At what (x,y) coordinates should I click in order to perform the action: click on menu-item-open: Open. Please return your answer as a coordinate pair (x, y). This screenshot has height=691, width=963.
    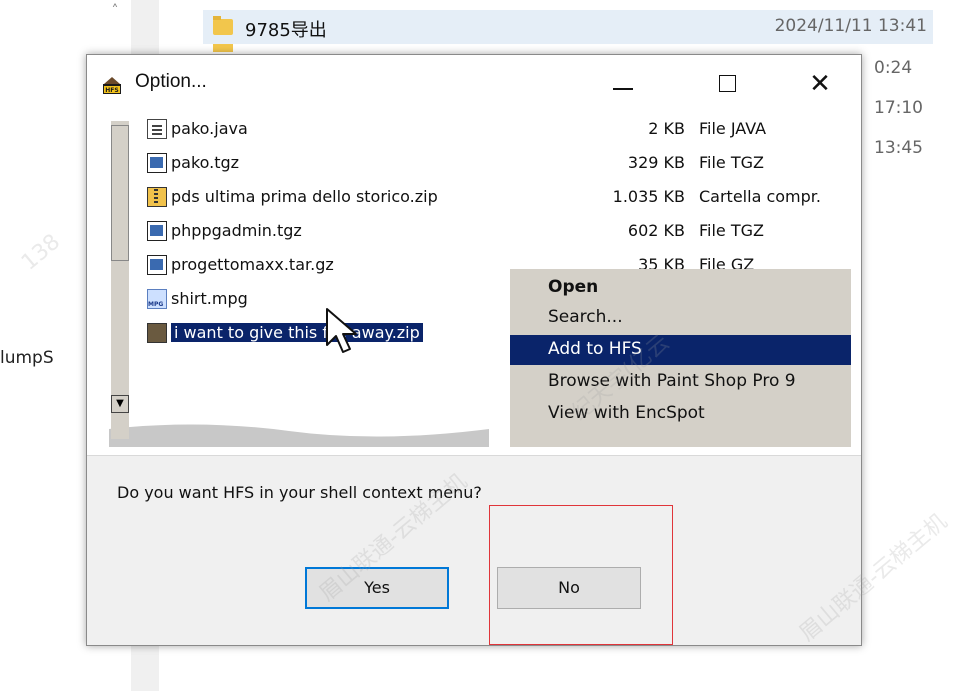
    Looking at the image, I should click on (680, 288).